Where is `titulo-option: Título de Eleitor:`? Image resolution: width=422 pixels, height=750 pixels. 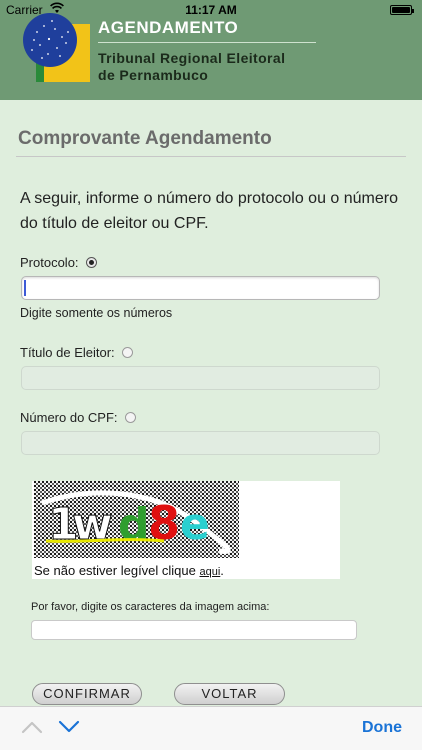 titulo-option: Título de Eleitor: is located at coordinates (77, 352).